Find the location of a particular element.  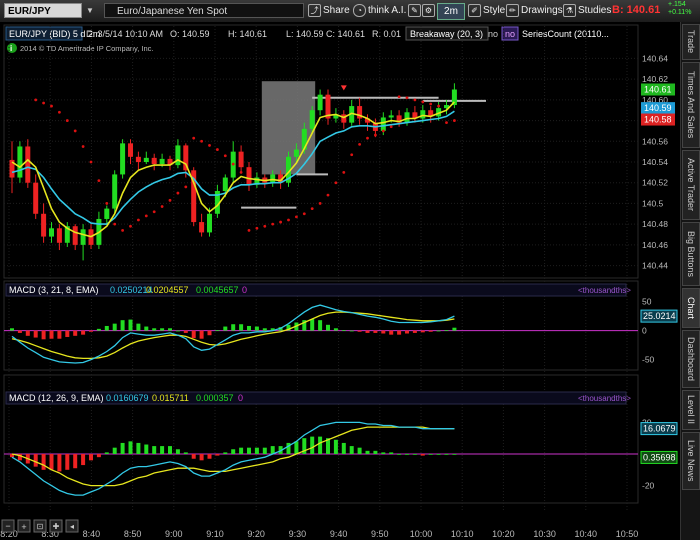

change-points: +.154 is located at coordinates (677, 4).